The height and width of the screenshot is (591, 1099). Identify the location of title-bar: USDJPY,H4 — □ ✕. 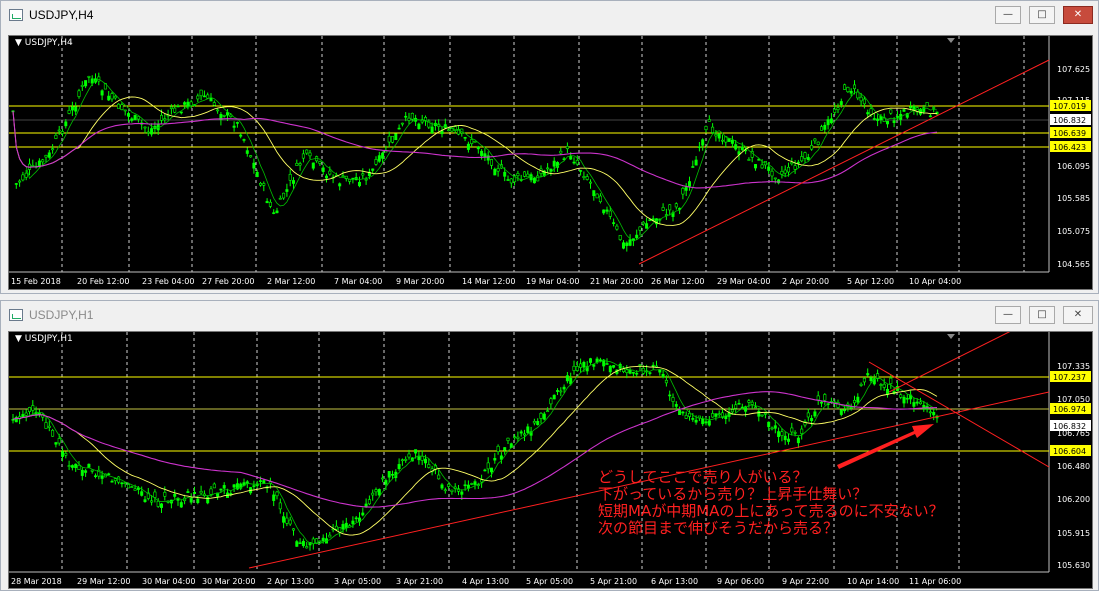
(549, 15).